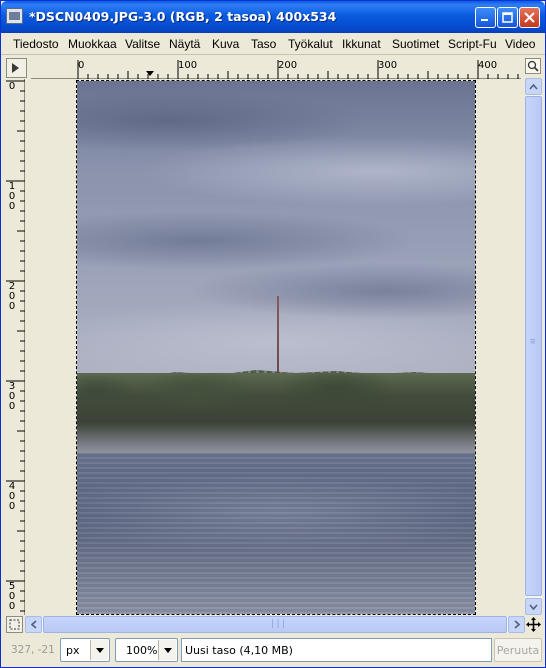  I want to click on quick-mask-toggle, so click(14, 624).